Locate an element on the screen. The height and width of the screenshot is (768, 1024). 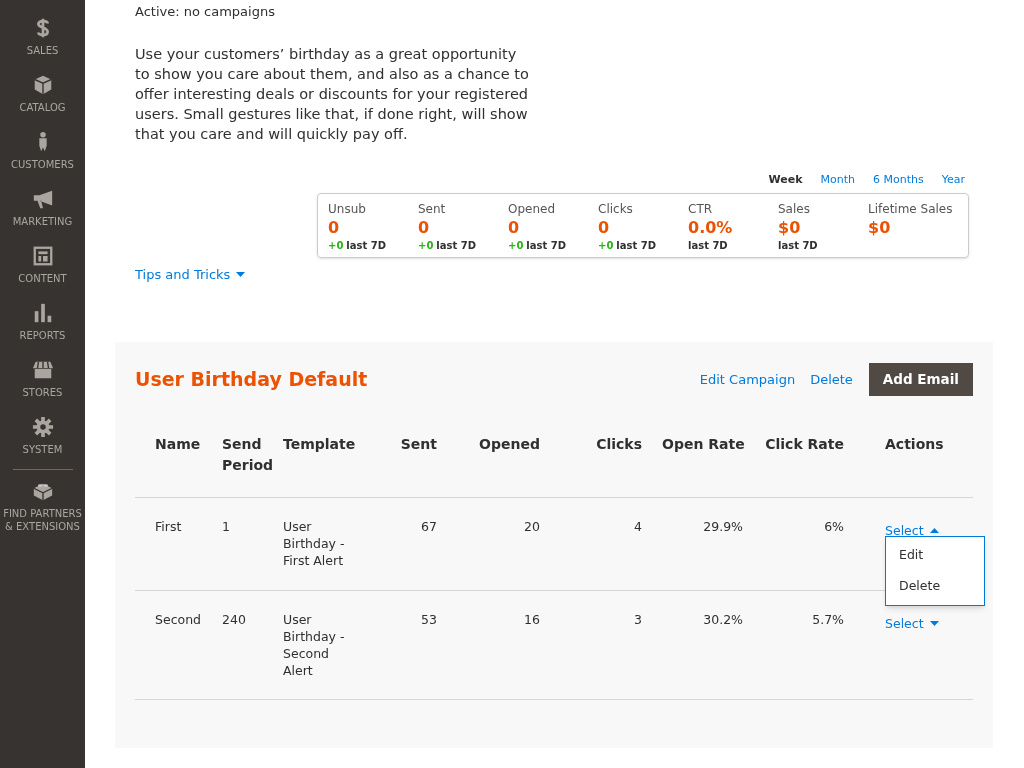
sidebar-label: CONTENT is located at coordinates (42, 278).